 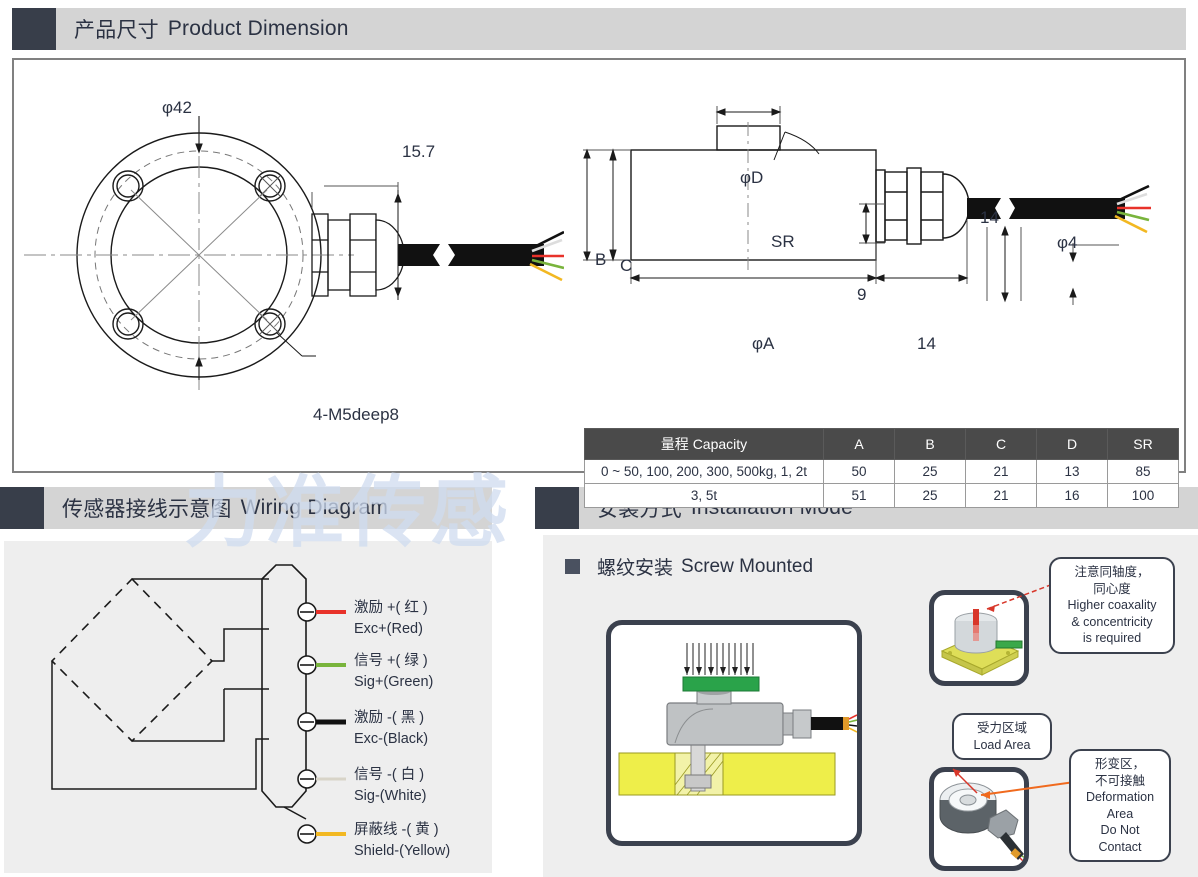 I want to click on cell-capacity: 3, 5t, so click(x=704, y=495).